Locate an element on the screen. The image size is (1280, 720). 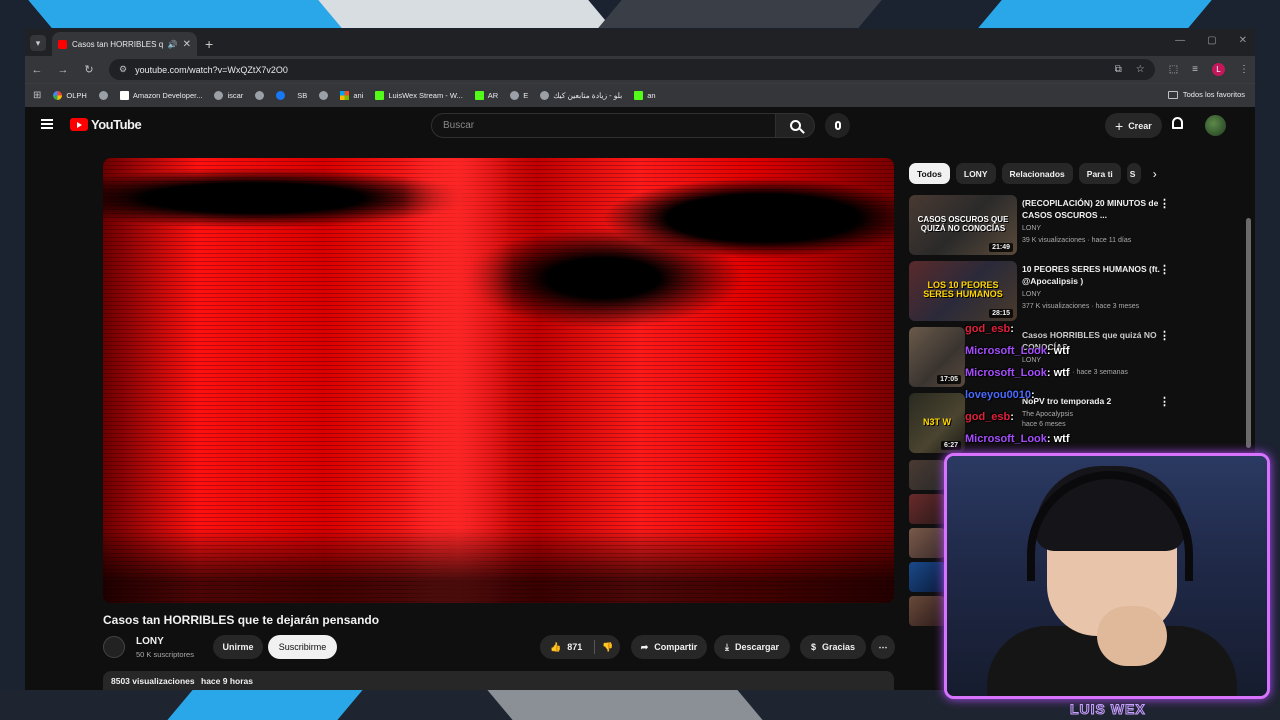
bookmark-item: E is located at coordinates (519, 95).